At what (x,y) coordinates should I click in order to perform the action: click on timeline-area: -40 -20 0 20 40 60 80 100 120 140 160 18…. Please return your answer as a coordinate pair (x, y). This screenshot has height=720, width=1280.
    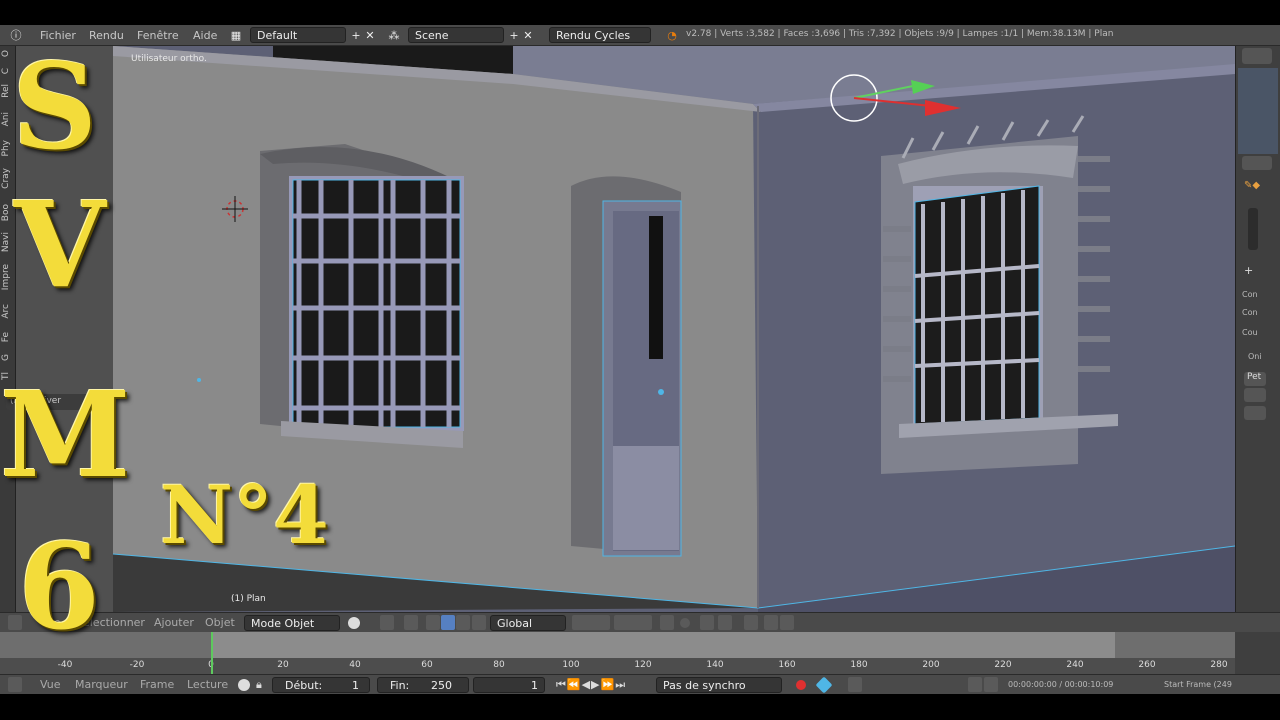
    Looking at the image, I should click on (617, 653).